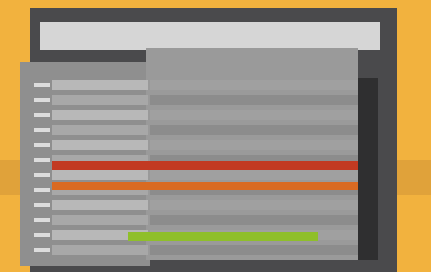 The height and width of the screenshot is (272, 431). I want to click on highlight-row-orange, so click(205, 186).